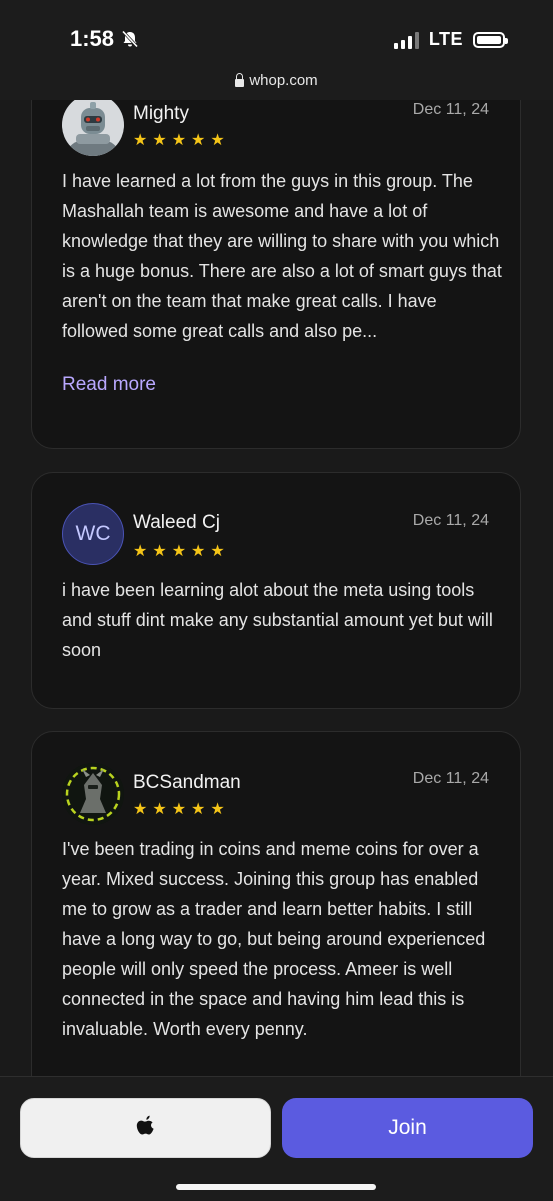 This screenshot has width=553, height=1201. Describe the element at coordinates (406, 40) in the screenshot. I see `cellular-signal-icon` at that location.